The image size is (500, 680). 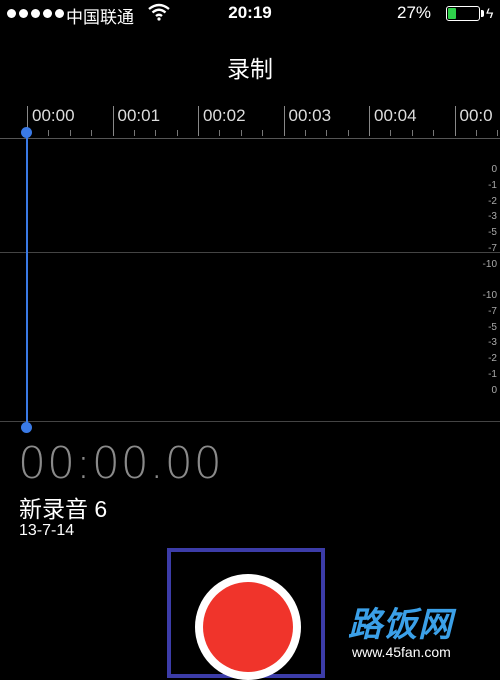 I want to click on charging-bolt-icon: ϟ, so click(x=490, y=13).